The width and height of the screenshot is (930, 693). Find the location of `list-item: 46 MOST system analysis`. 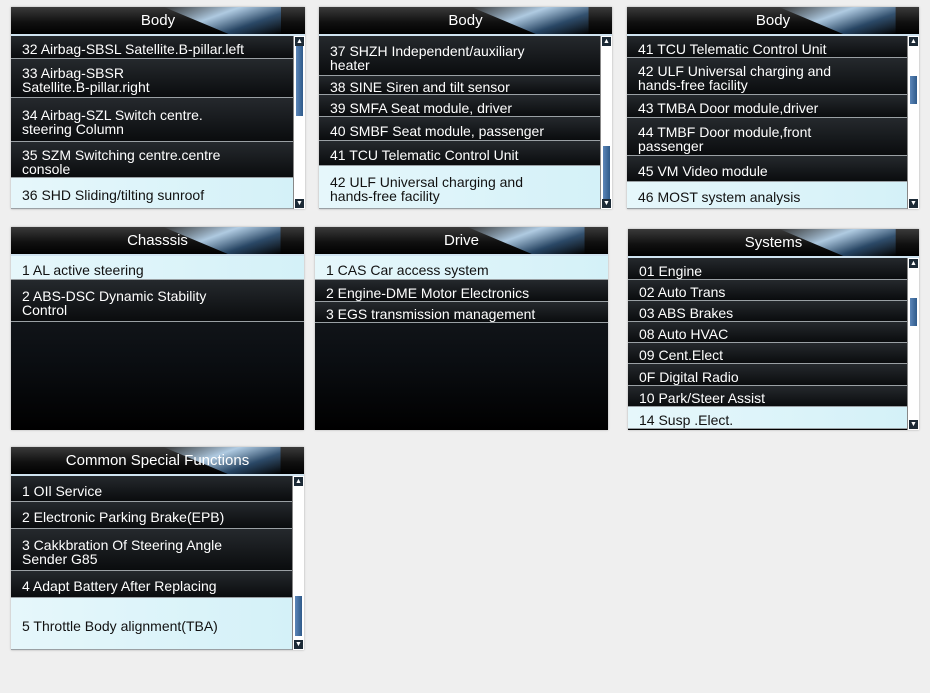

list-item: 46 MOST system analysis is located at coordinates (767, 195).